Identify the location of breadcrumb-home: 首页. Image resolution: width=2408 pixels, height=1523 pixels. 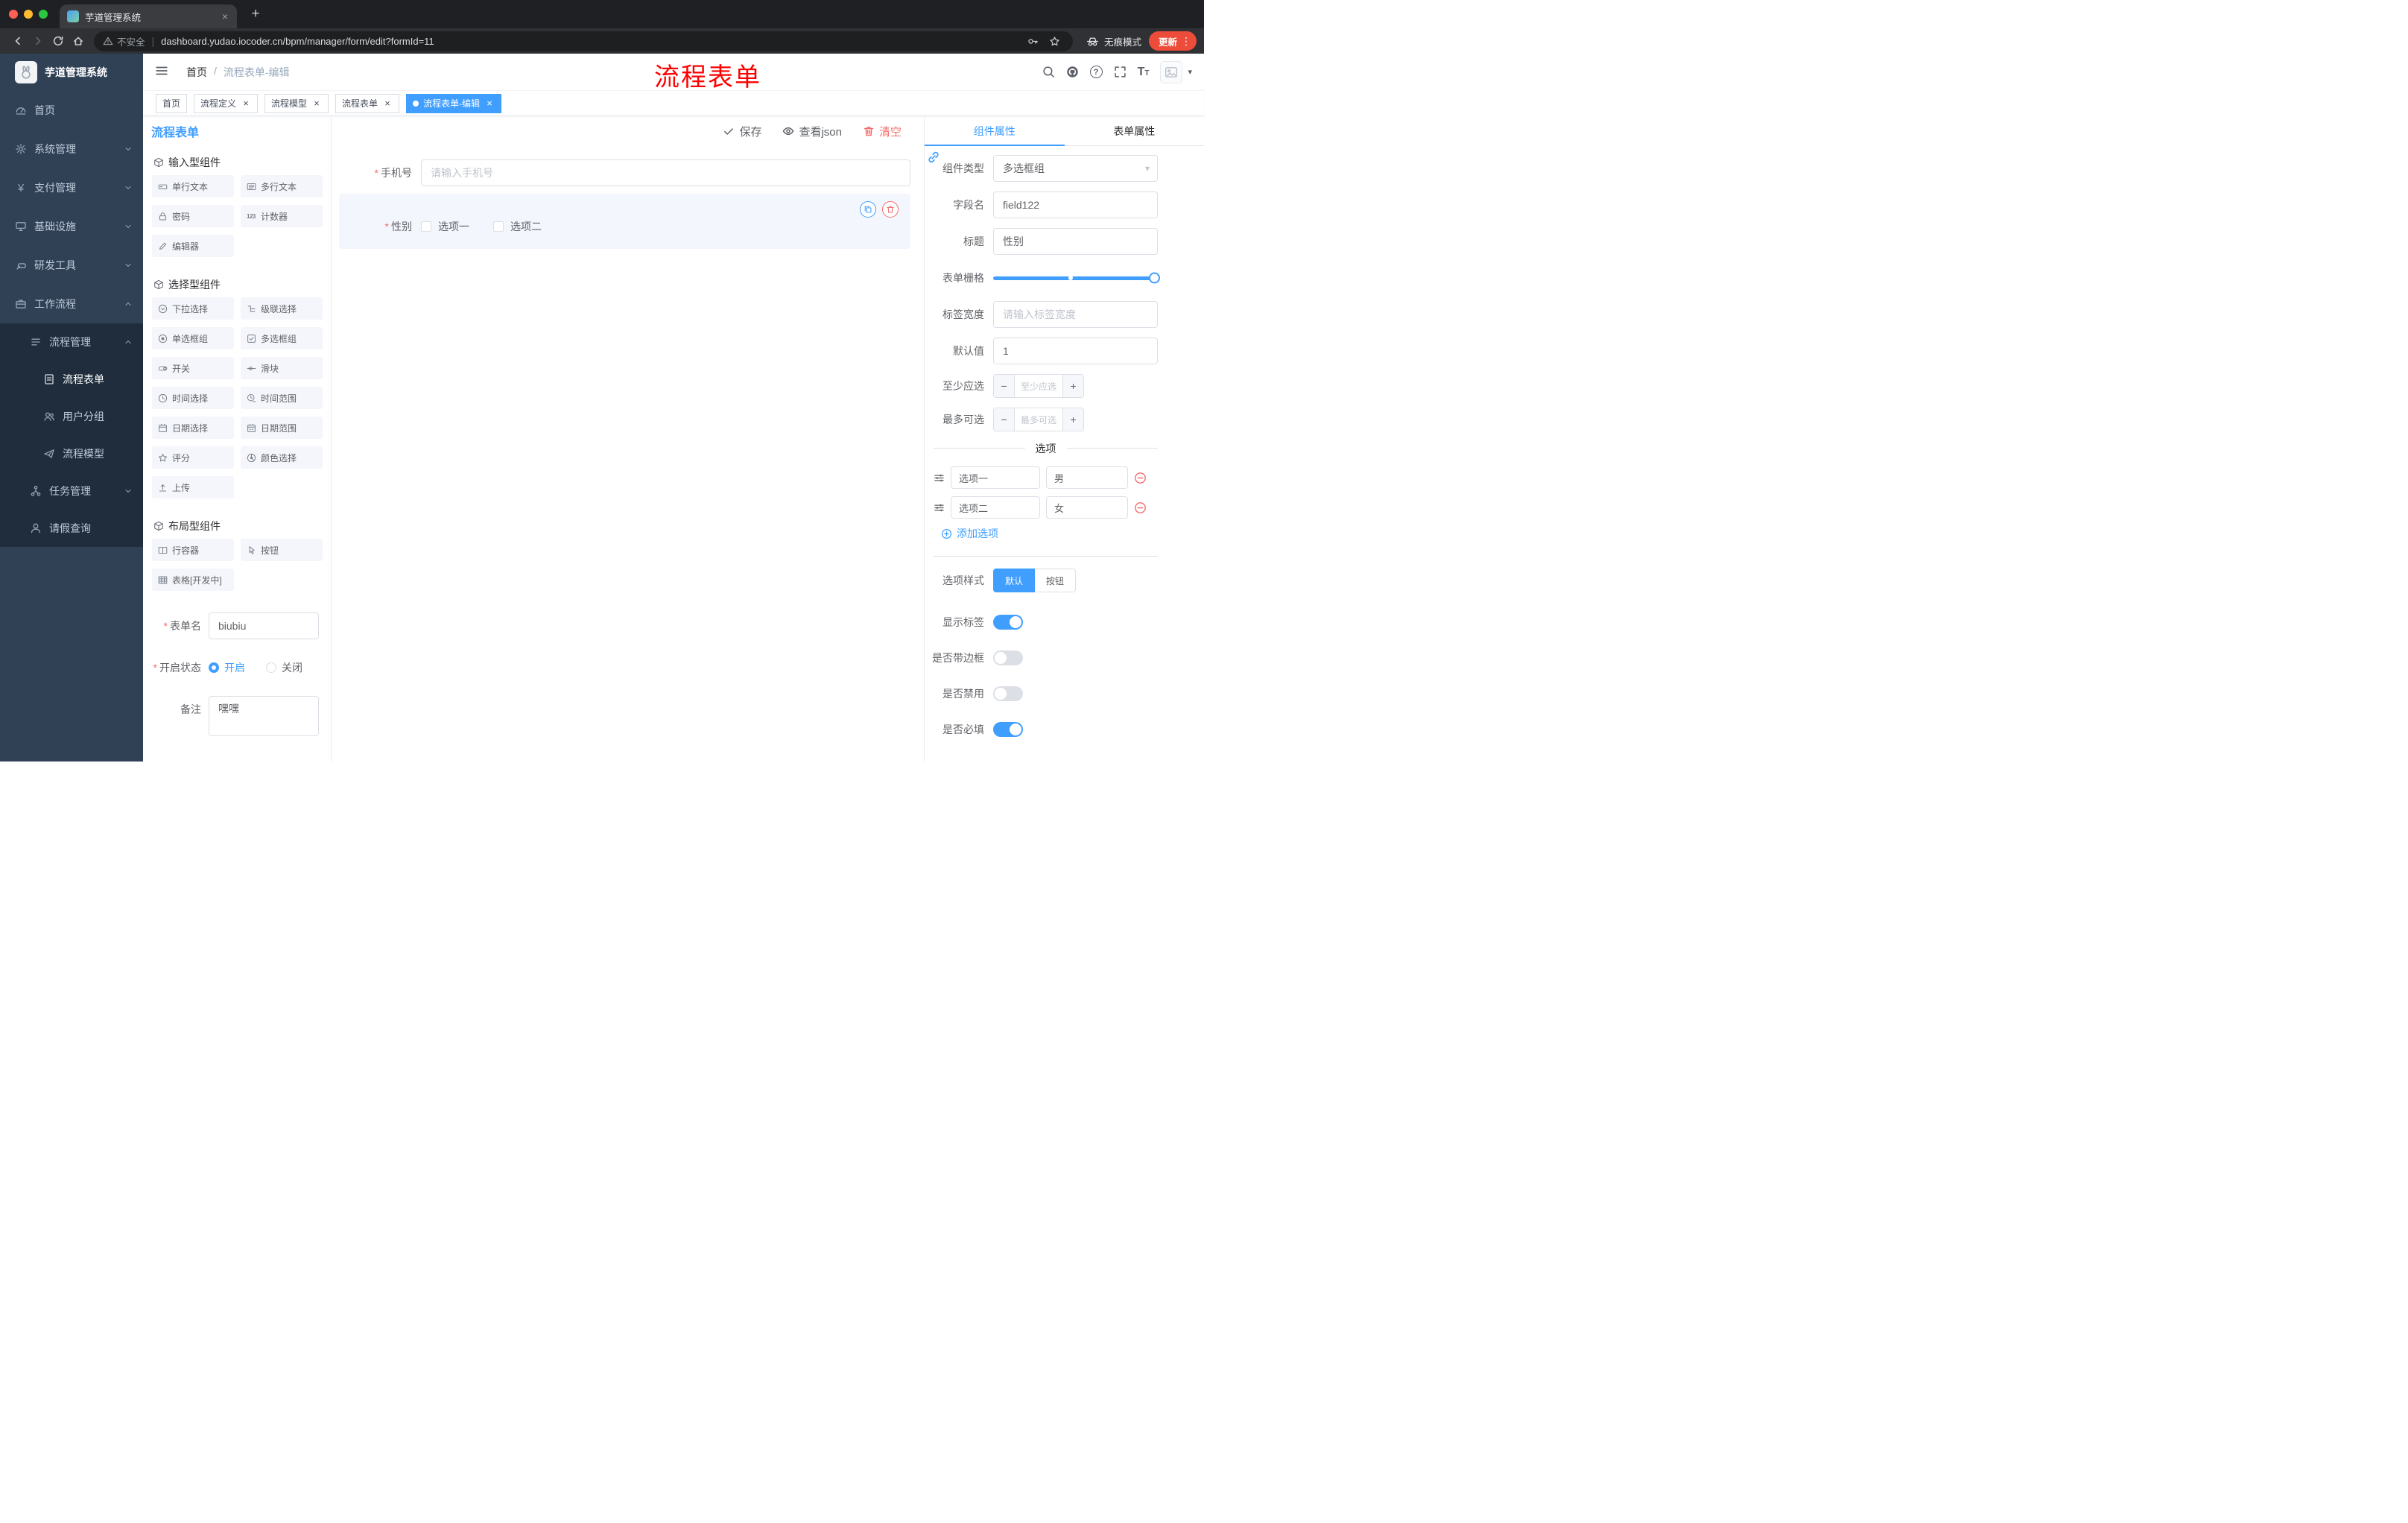
(196, 72).